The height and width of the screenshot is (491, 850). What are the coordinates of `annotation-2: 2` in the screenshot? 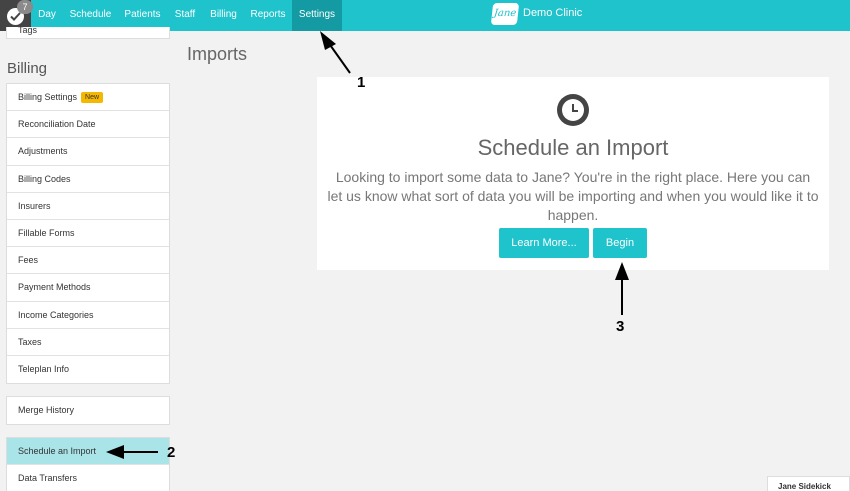 It's located at (171, 452).